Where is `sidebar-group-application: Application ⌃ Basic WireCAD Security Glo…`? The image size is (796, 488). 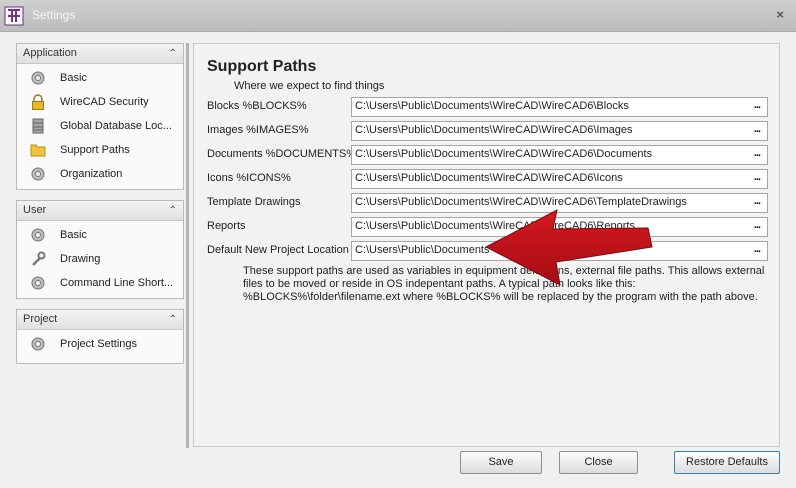 sidebar-group-application: Application ⌃ Basic WireCAD Security Glo… is located at coordinates (100, 116).